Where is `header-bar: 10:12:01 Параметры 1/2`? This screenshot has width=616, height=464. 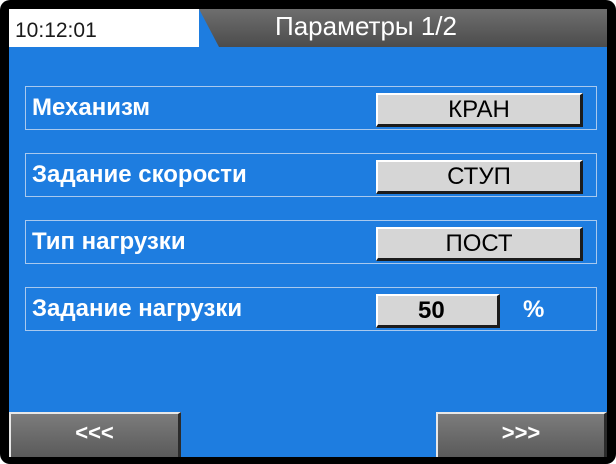
header-bar: 10:12:01 Параметры 1/2 is located at coordinates (308, 28).